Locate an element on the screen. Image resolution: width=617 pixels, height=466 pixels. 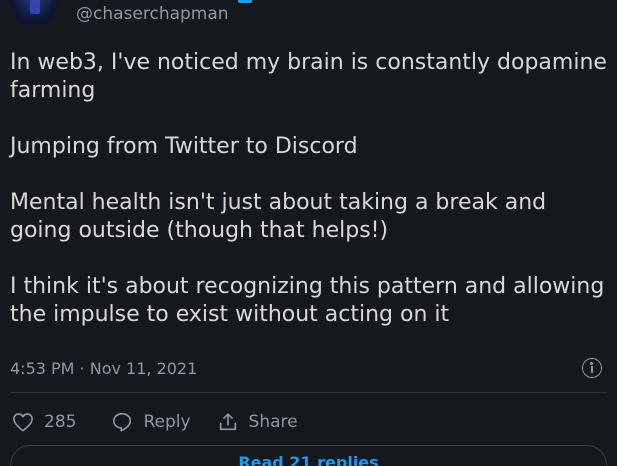
avatar is located at coordinates (34, 13).